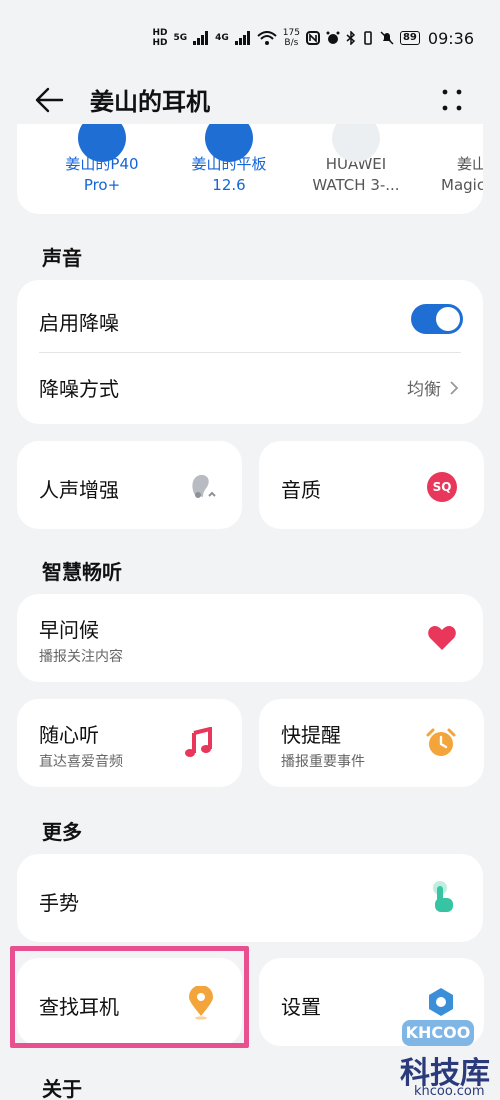 The height and width of the screenshot is (1100, 500). I want to click on nfc-icon, so click(312, 38).